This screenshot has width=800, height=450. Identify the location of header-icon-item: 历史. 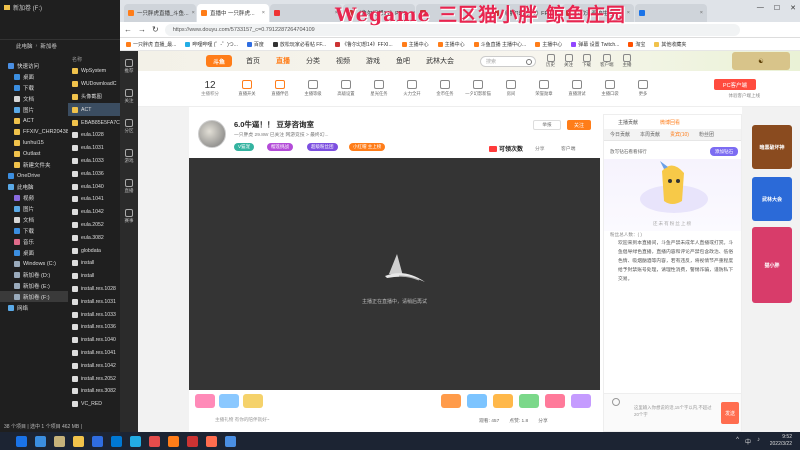
(550, 61).